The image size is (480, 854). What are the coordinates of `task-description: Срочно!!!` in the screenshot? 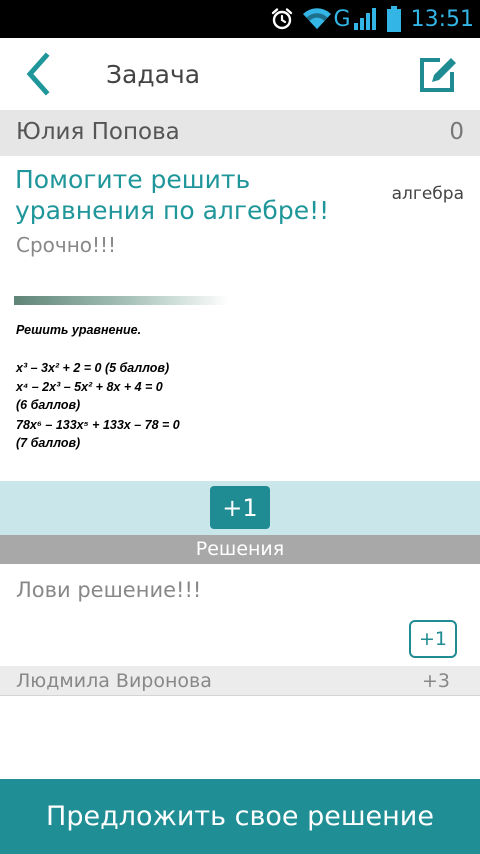 It's located at (66, 245).